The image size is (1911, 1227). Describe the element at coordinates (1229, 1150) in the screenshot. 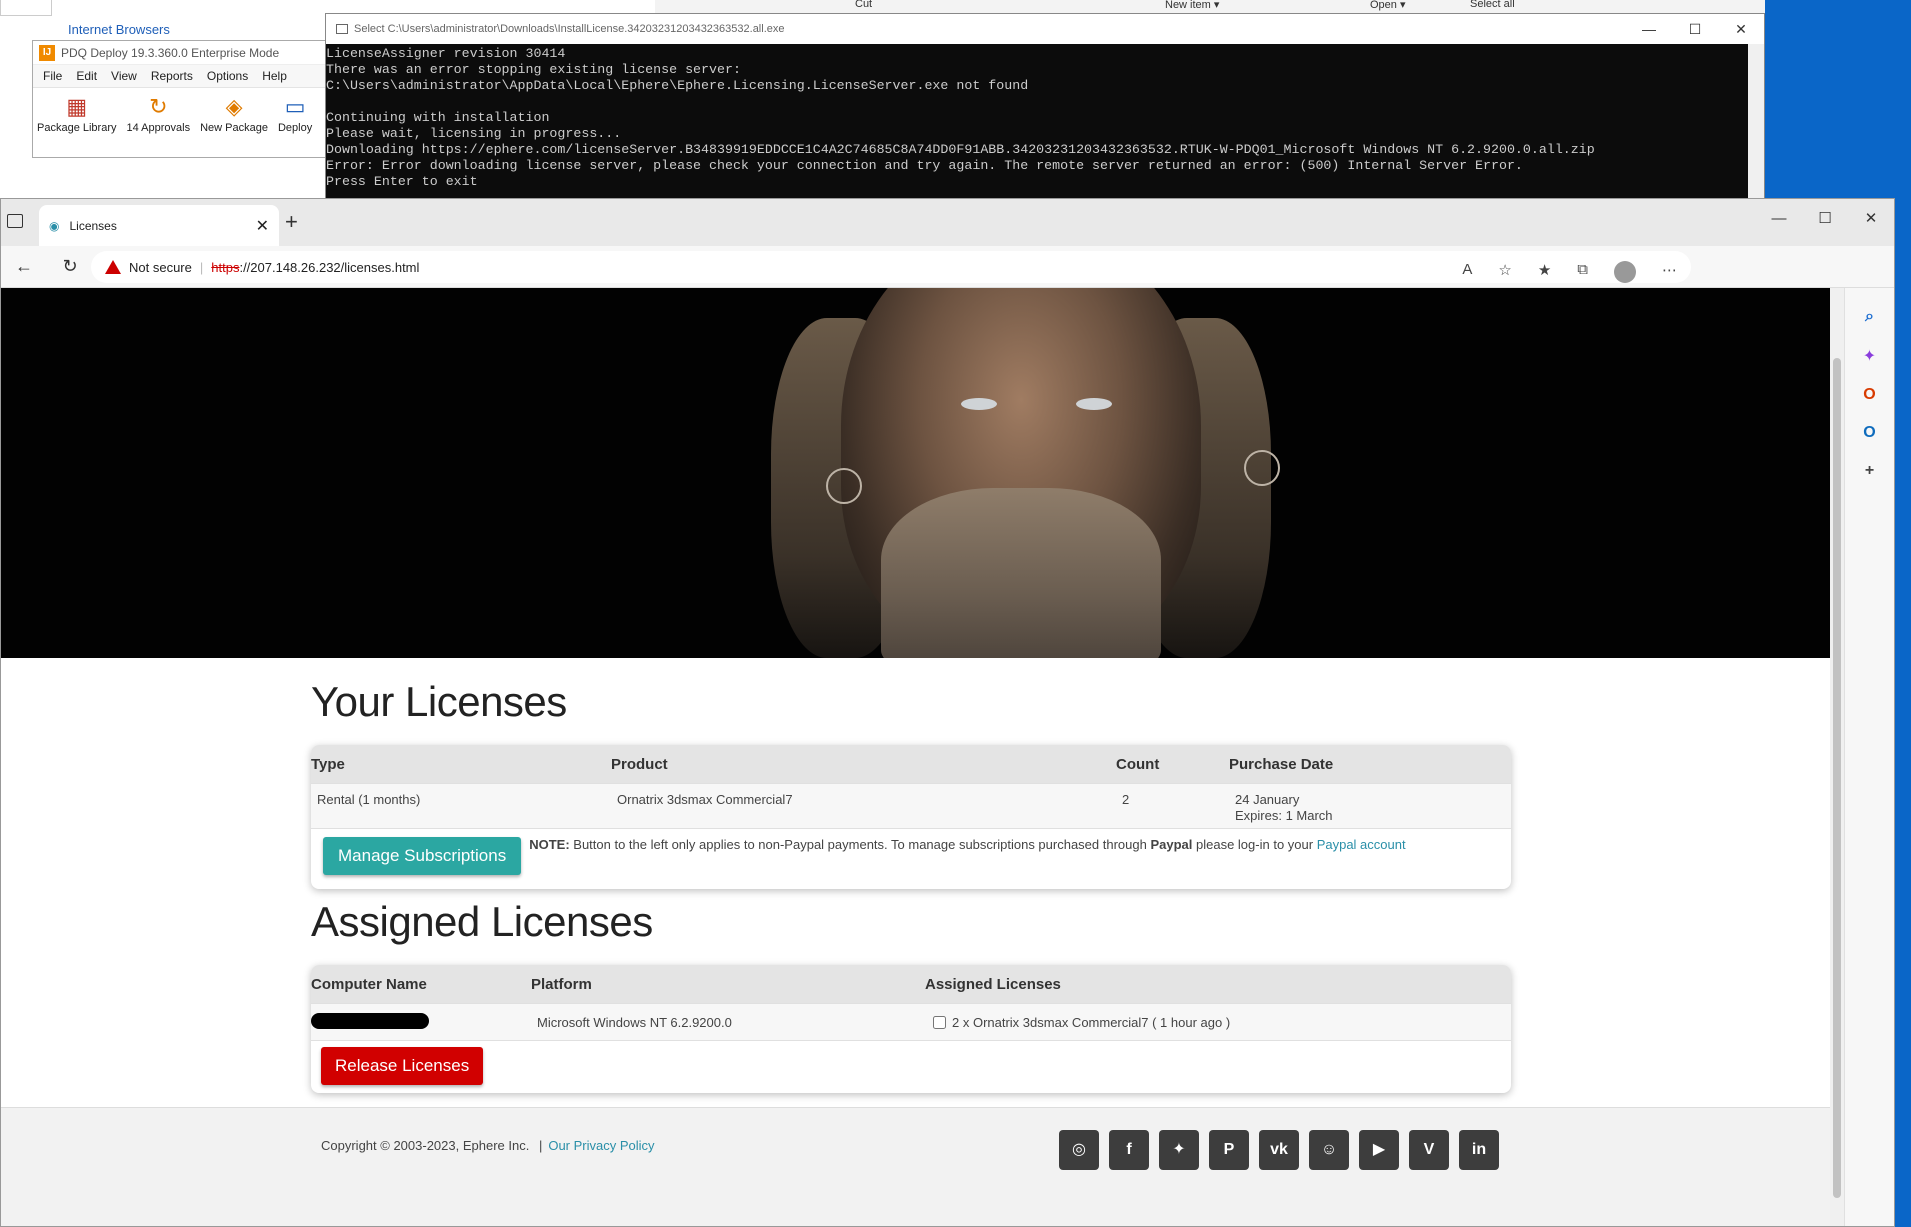

I see `pinterest-icon: P` at that location.